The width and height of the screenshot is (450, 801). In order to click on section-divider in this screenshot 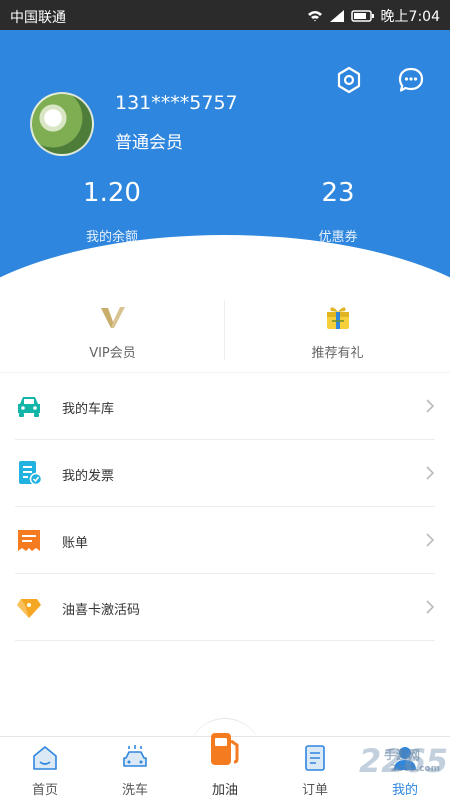, I will do `click(225, 372)`.